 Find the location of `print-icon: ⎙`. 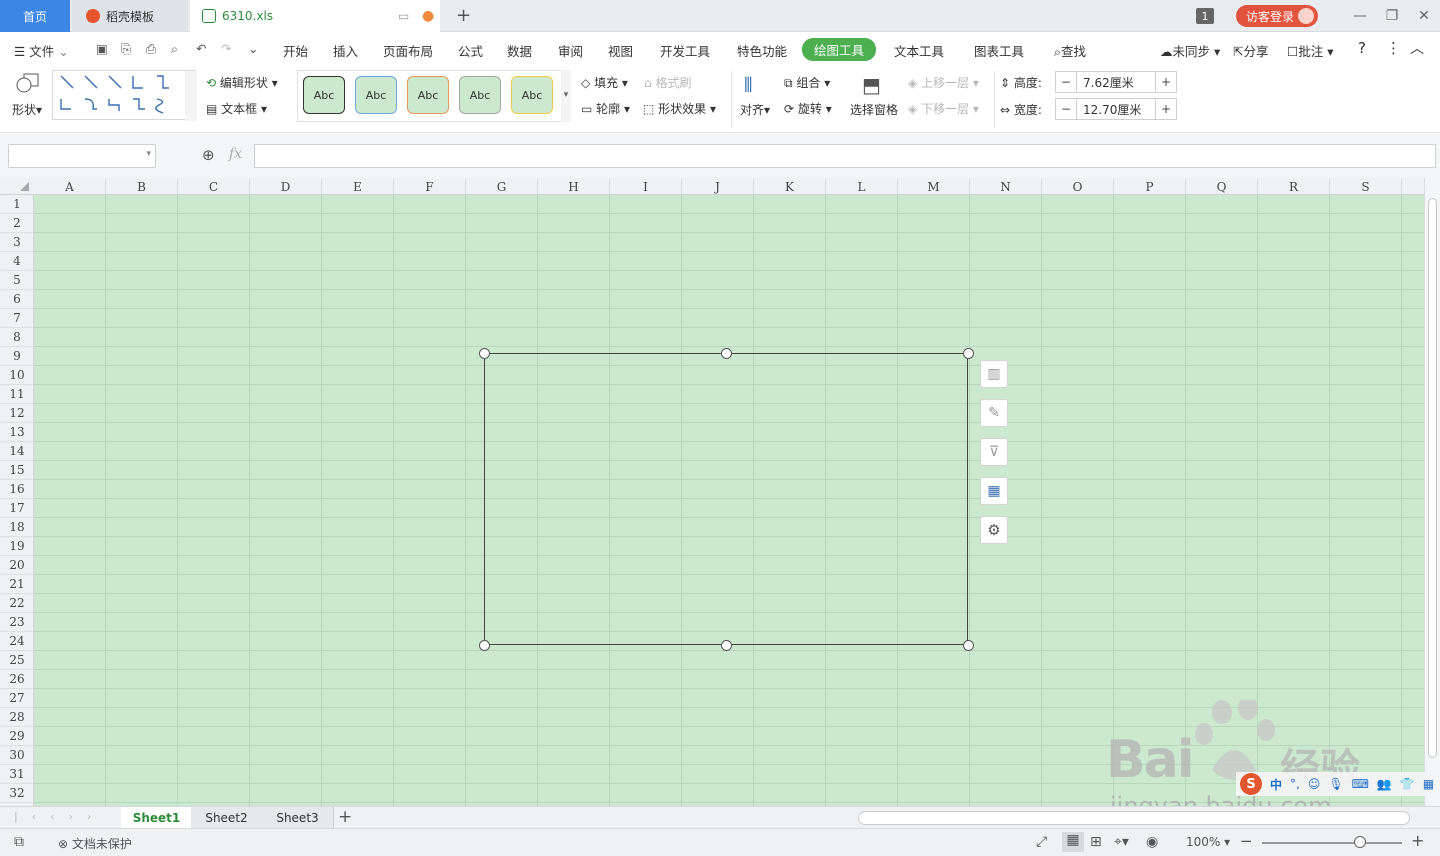

print-icon: ⎙ is located at coordinates (151, 49).